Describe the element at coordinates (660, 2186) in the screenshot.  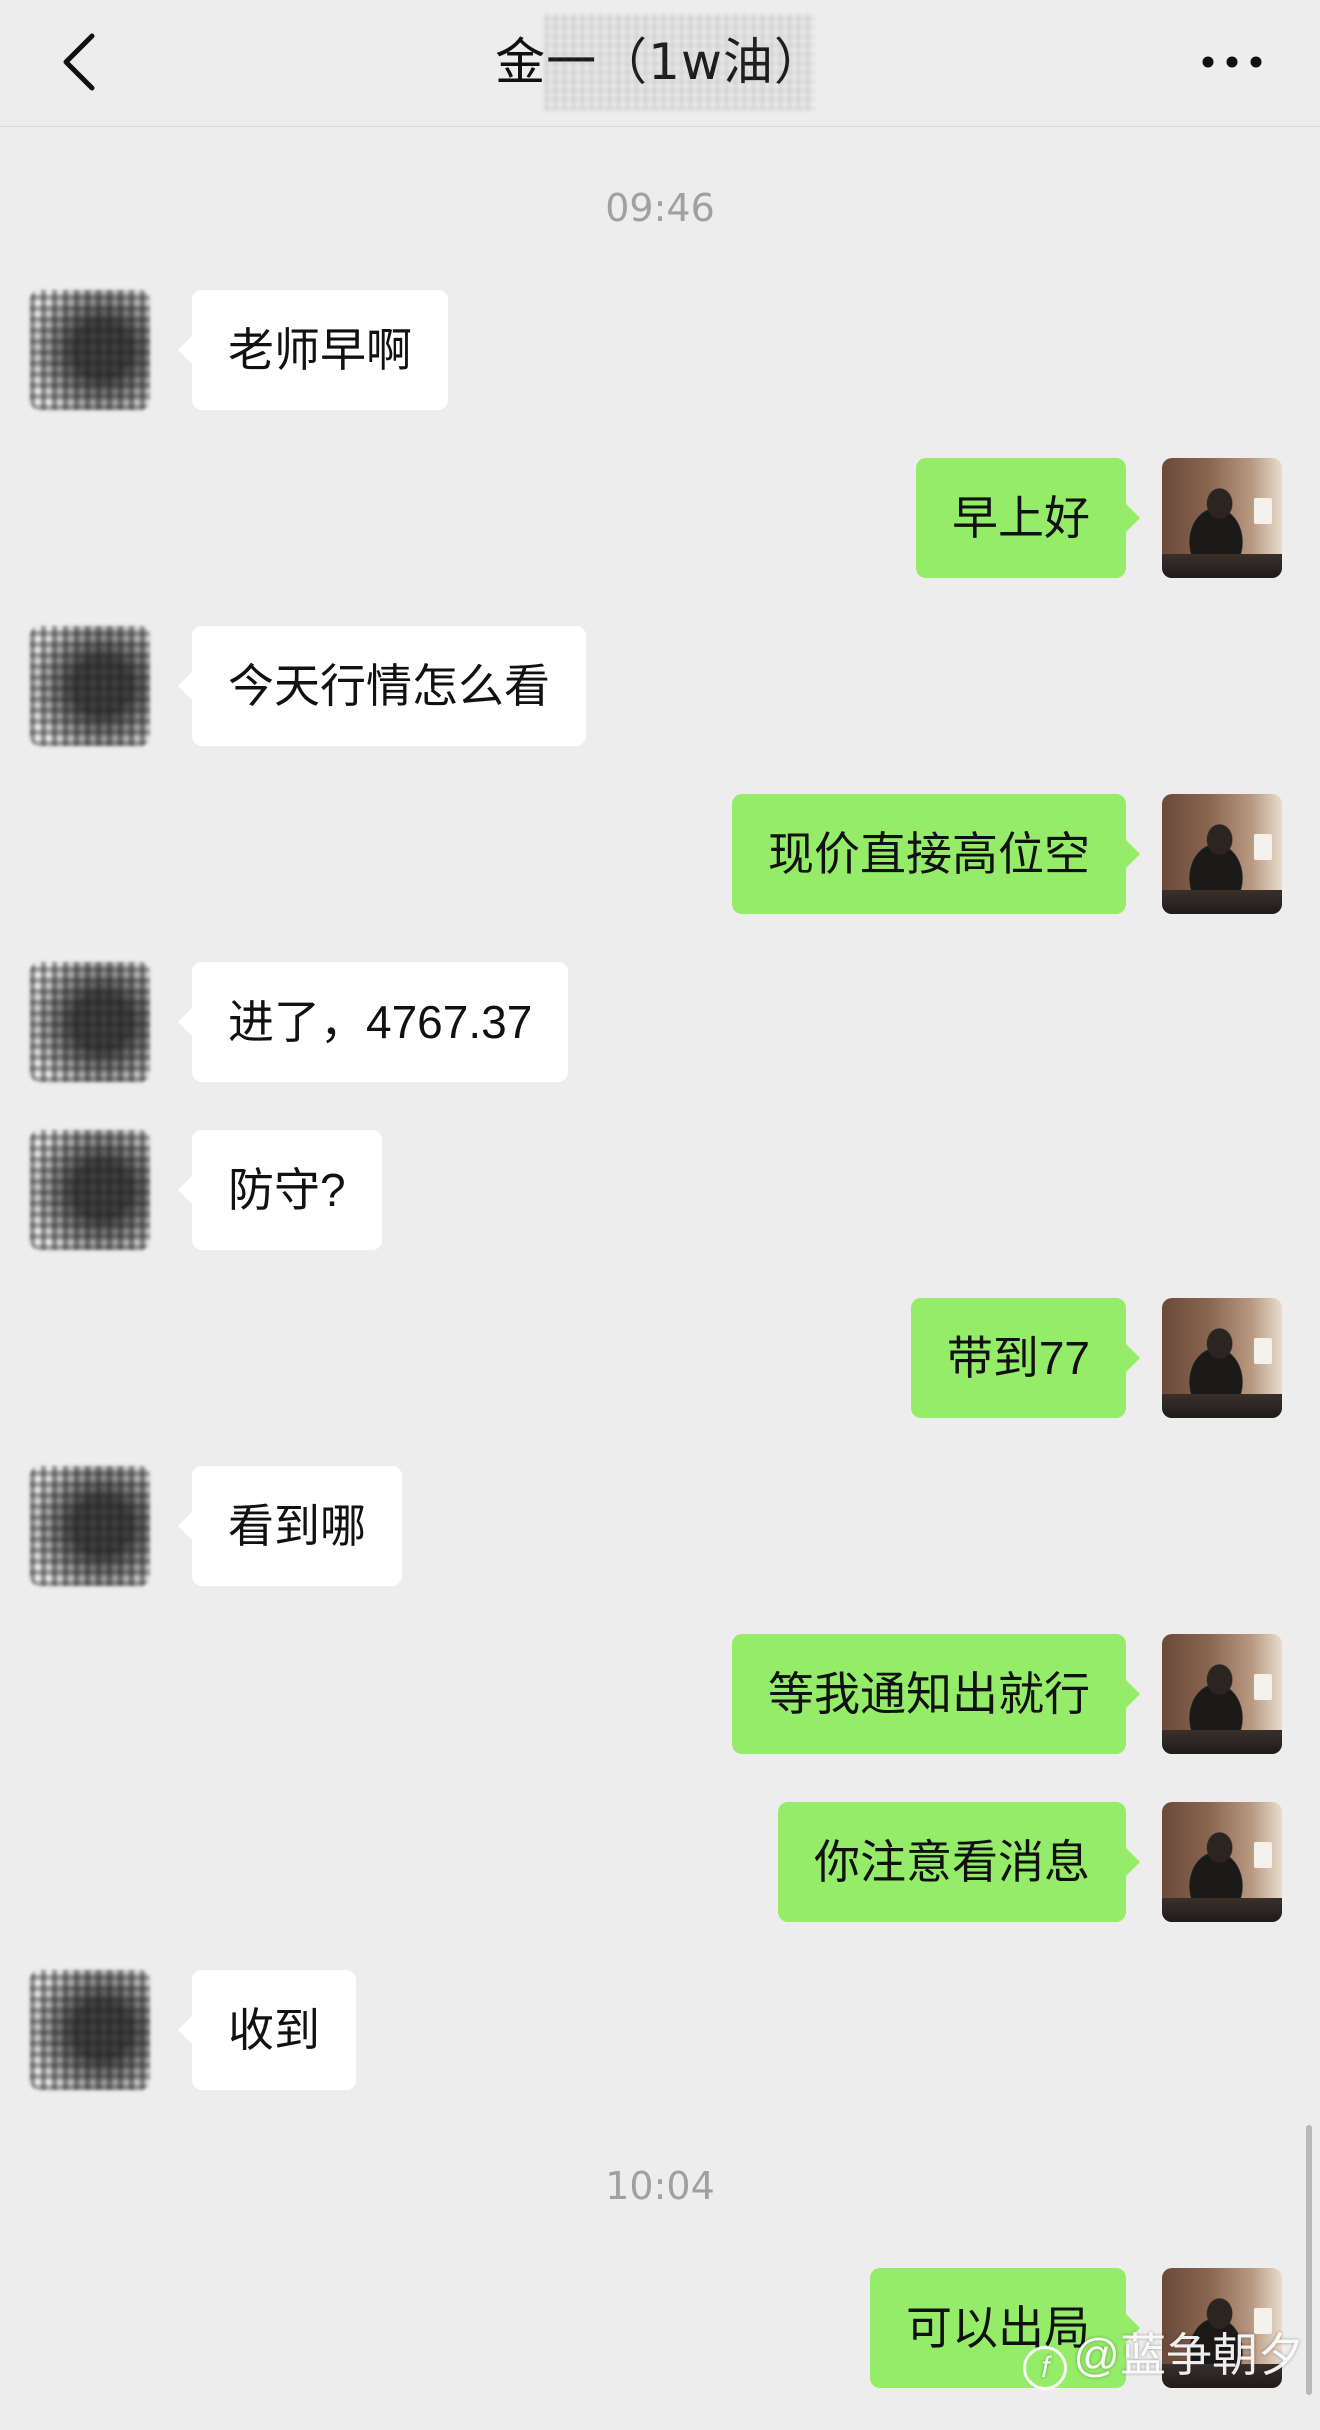
I see `timestamp: 10:04` at that location.